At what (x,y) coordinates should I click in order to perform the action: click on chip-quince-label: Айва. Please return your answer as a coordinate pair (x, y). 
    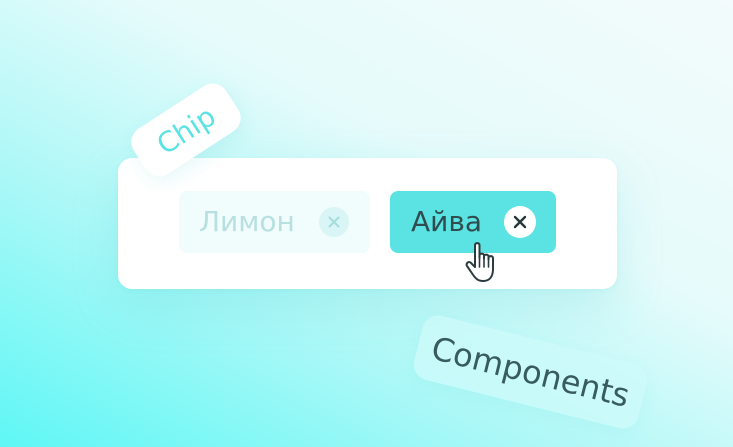
    Looking at the image, I should click on (447, 221).